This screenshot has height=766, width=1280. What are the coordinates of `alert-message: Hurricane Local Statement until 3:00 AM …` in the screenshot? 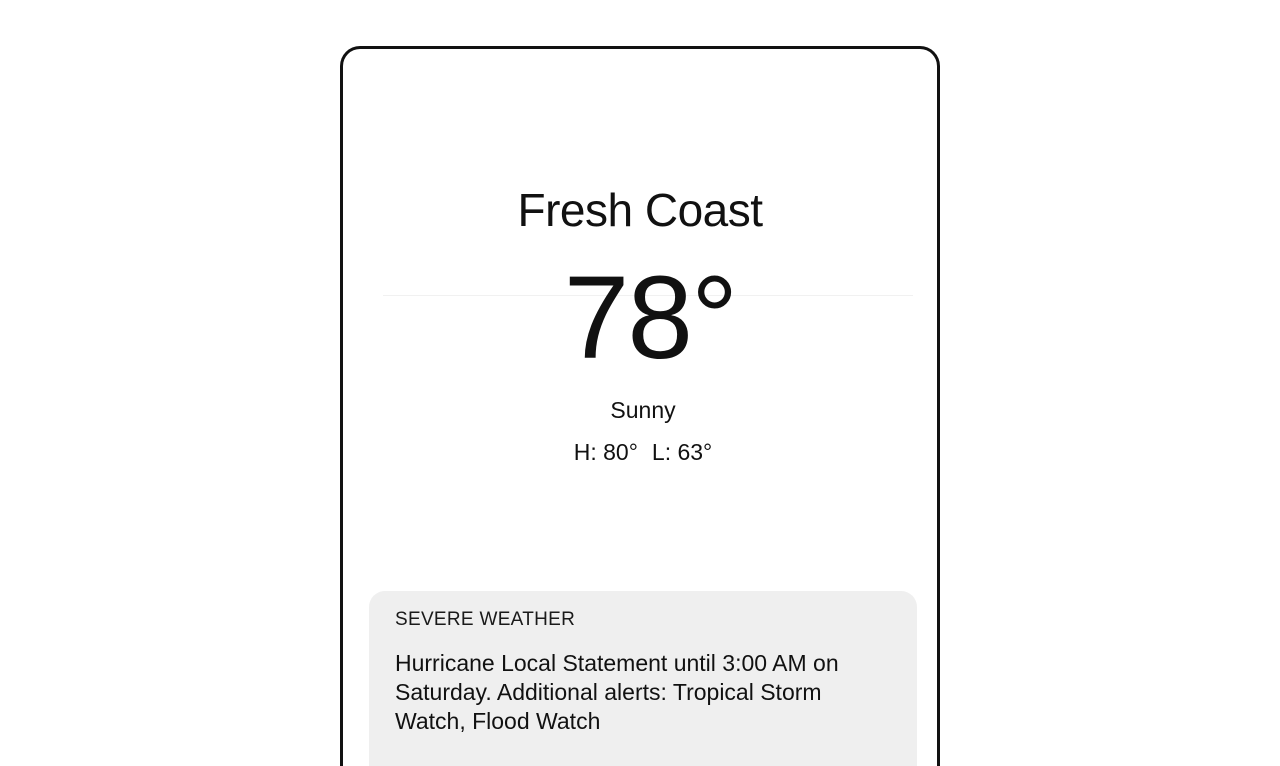 It's located at (617, 692).